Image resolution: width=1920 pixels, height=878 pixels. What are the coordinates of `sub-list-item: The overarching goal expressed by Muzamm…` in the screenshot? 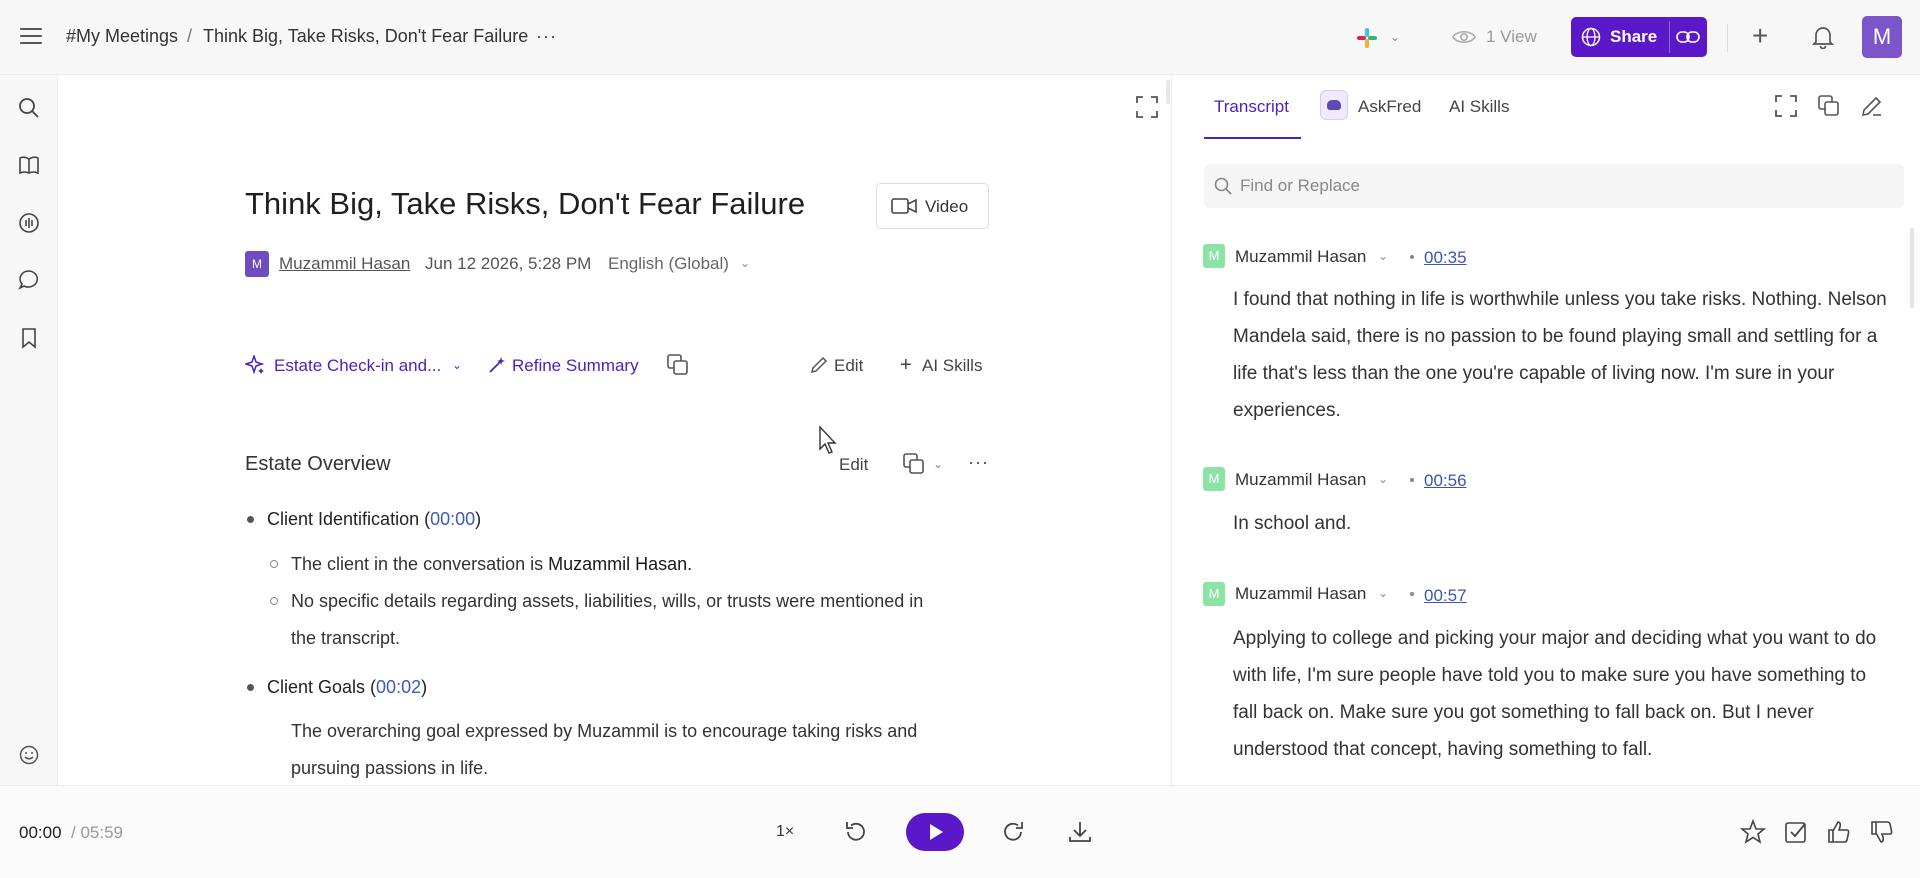 It's located at (604, 749).